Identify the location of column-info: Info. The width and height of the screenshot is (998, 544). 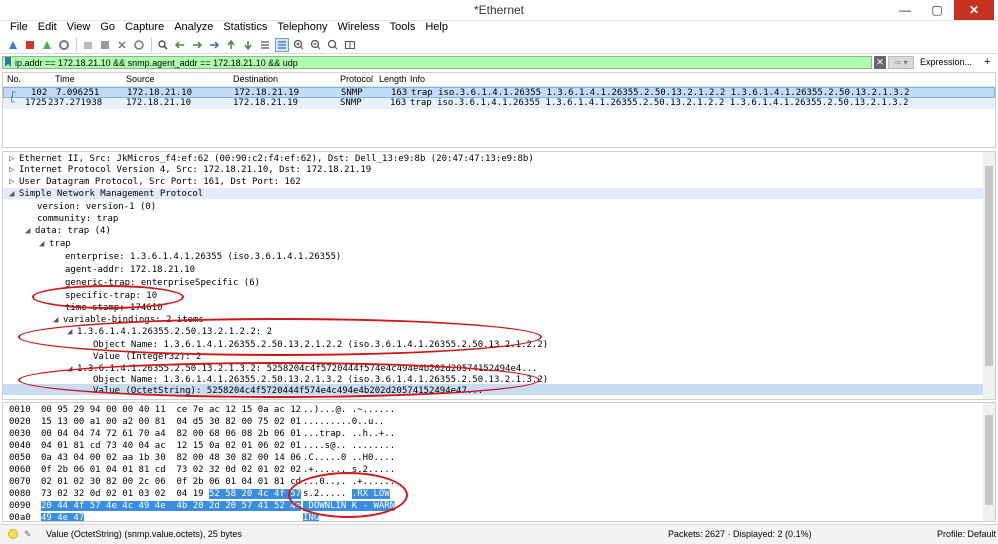
(417, 79).